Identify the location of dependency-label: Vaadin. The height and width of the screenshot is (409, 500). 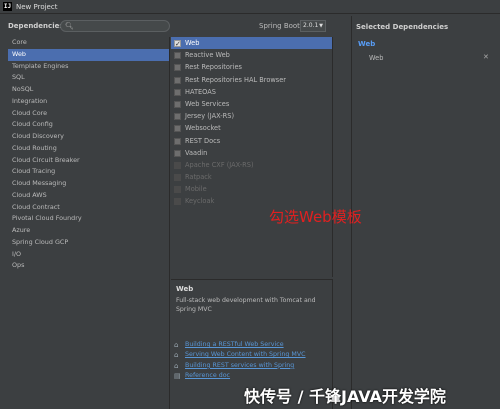
(196, 152).